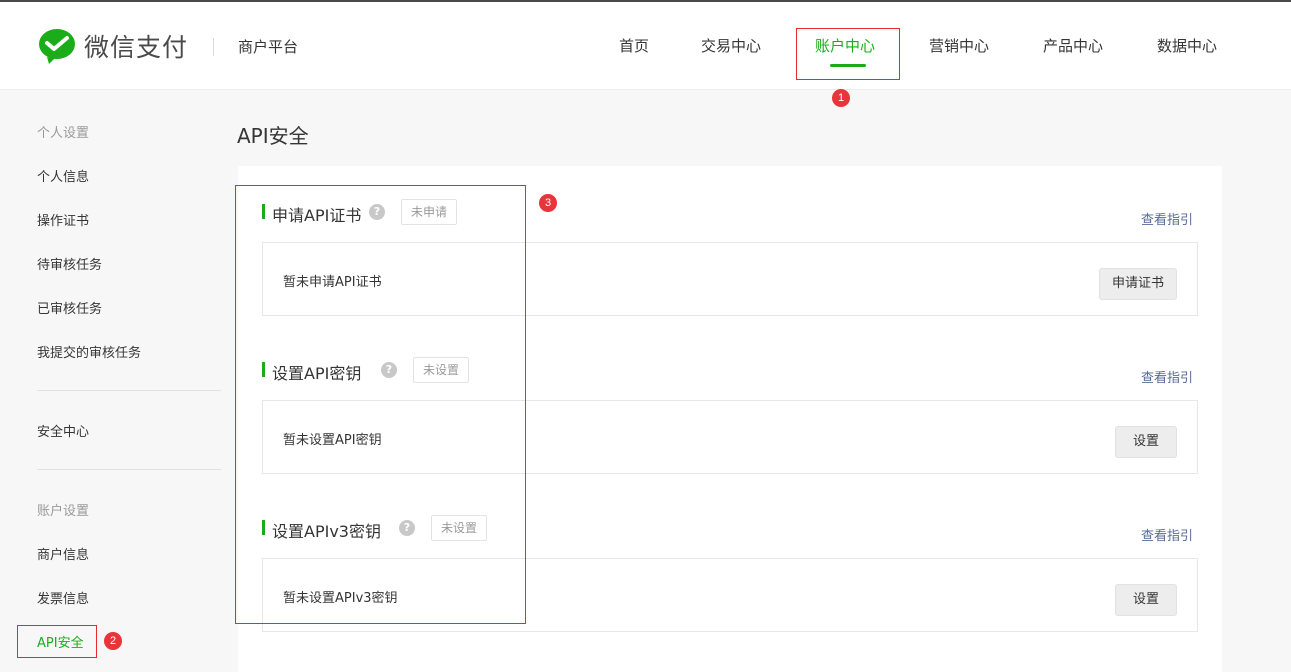 Image resolution: width=1291 pixels, height=672 pixels. Describe the element at coordinates (63, 133) in the screenshot. I see `sidebar-group-personal: 个人设置` at that location.